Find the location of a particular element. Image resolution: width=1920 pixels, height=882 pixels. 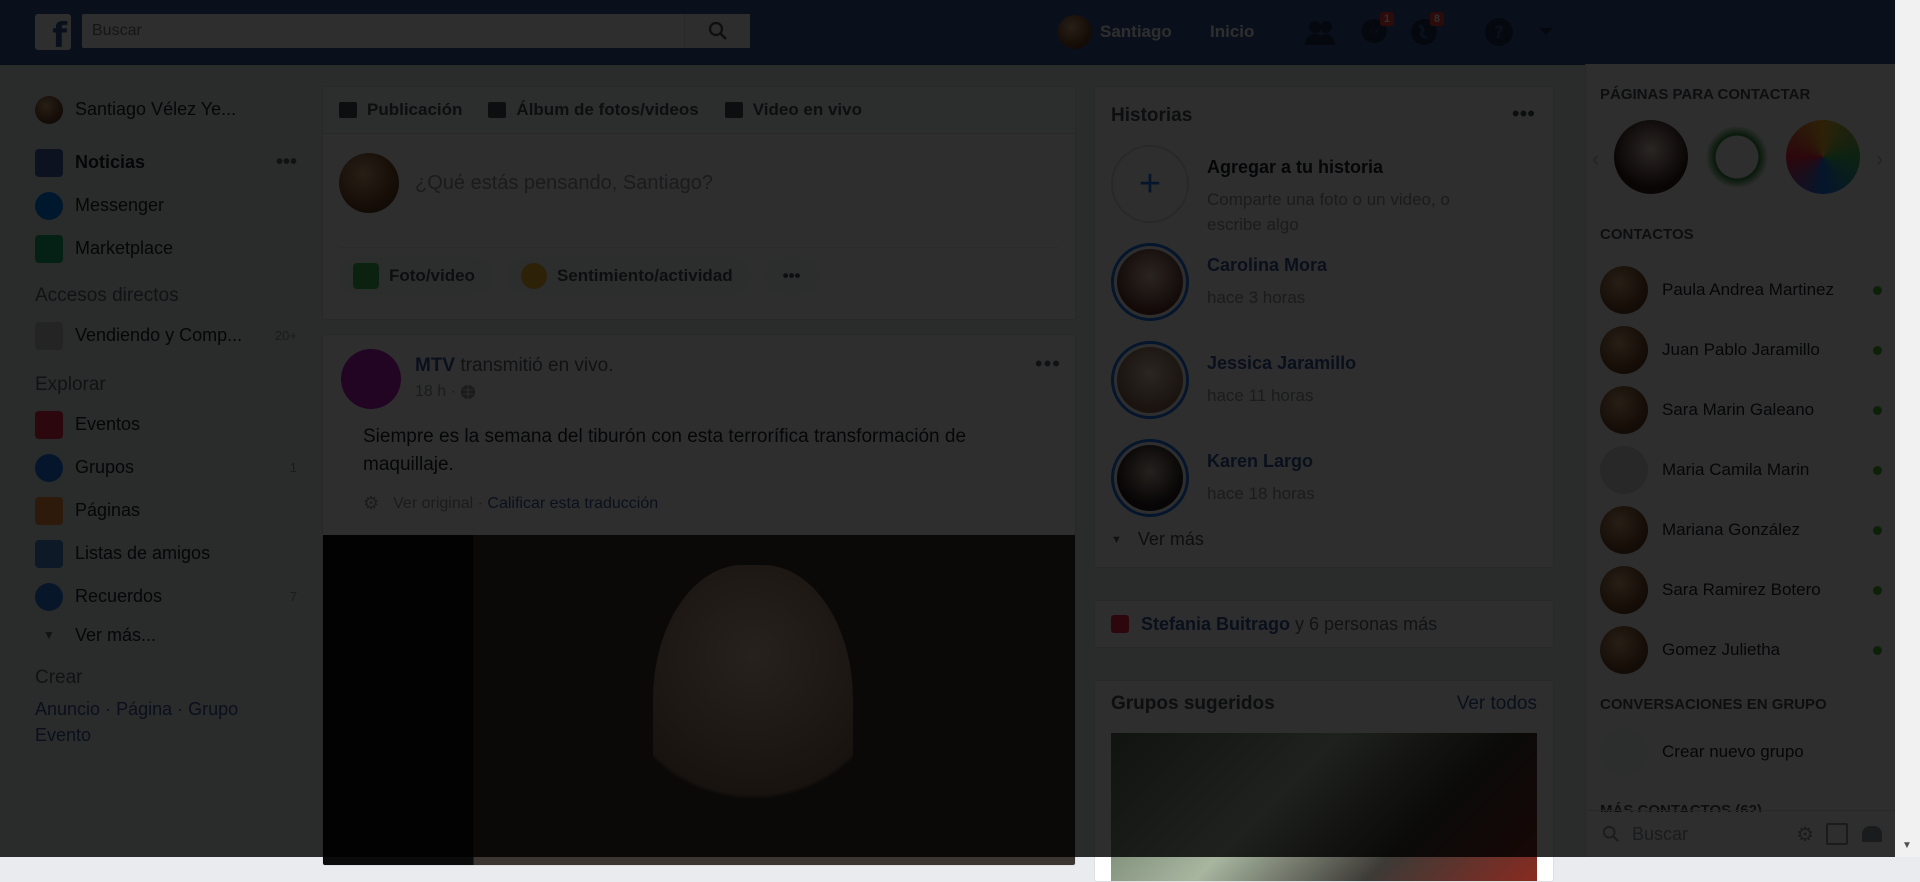

contact-item: Juan Pablo Jaramillo is located at coordinates (1745, 350).